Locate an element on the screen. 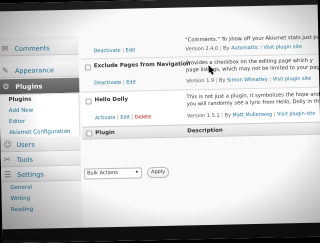 The image size is (320, 243). sidebar-item-settings: ☰ Settings is located at coordinates (41, 174).